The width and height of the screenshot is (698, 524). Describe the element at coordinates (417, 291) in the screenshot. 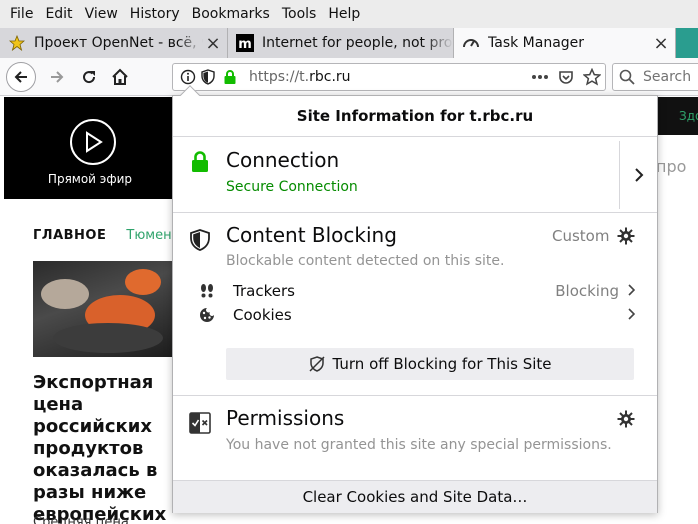

I see `trackers-row: Trackers Blocking` at that location.